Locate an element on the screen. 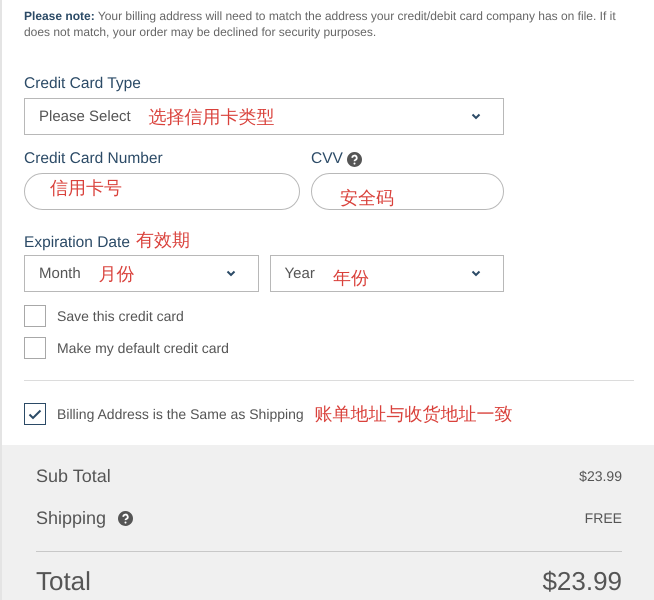 The image size is (654, 600). dropdown-value: Month is located at coordinates (60, 273).